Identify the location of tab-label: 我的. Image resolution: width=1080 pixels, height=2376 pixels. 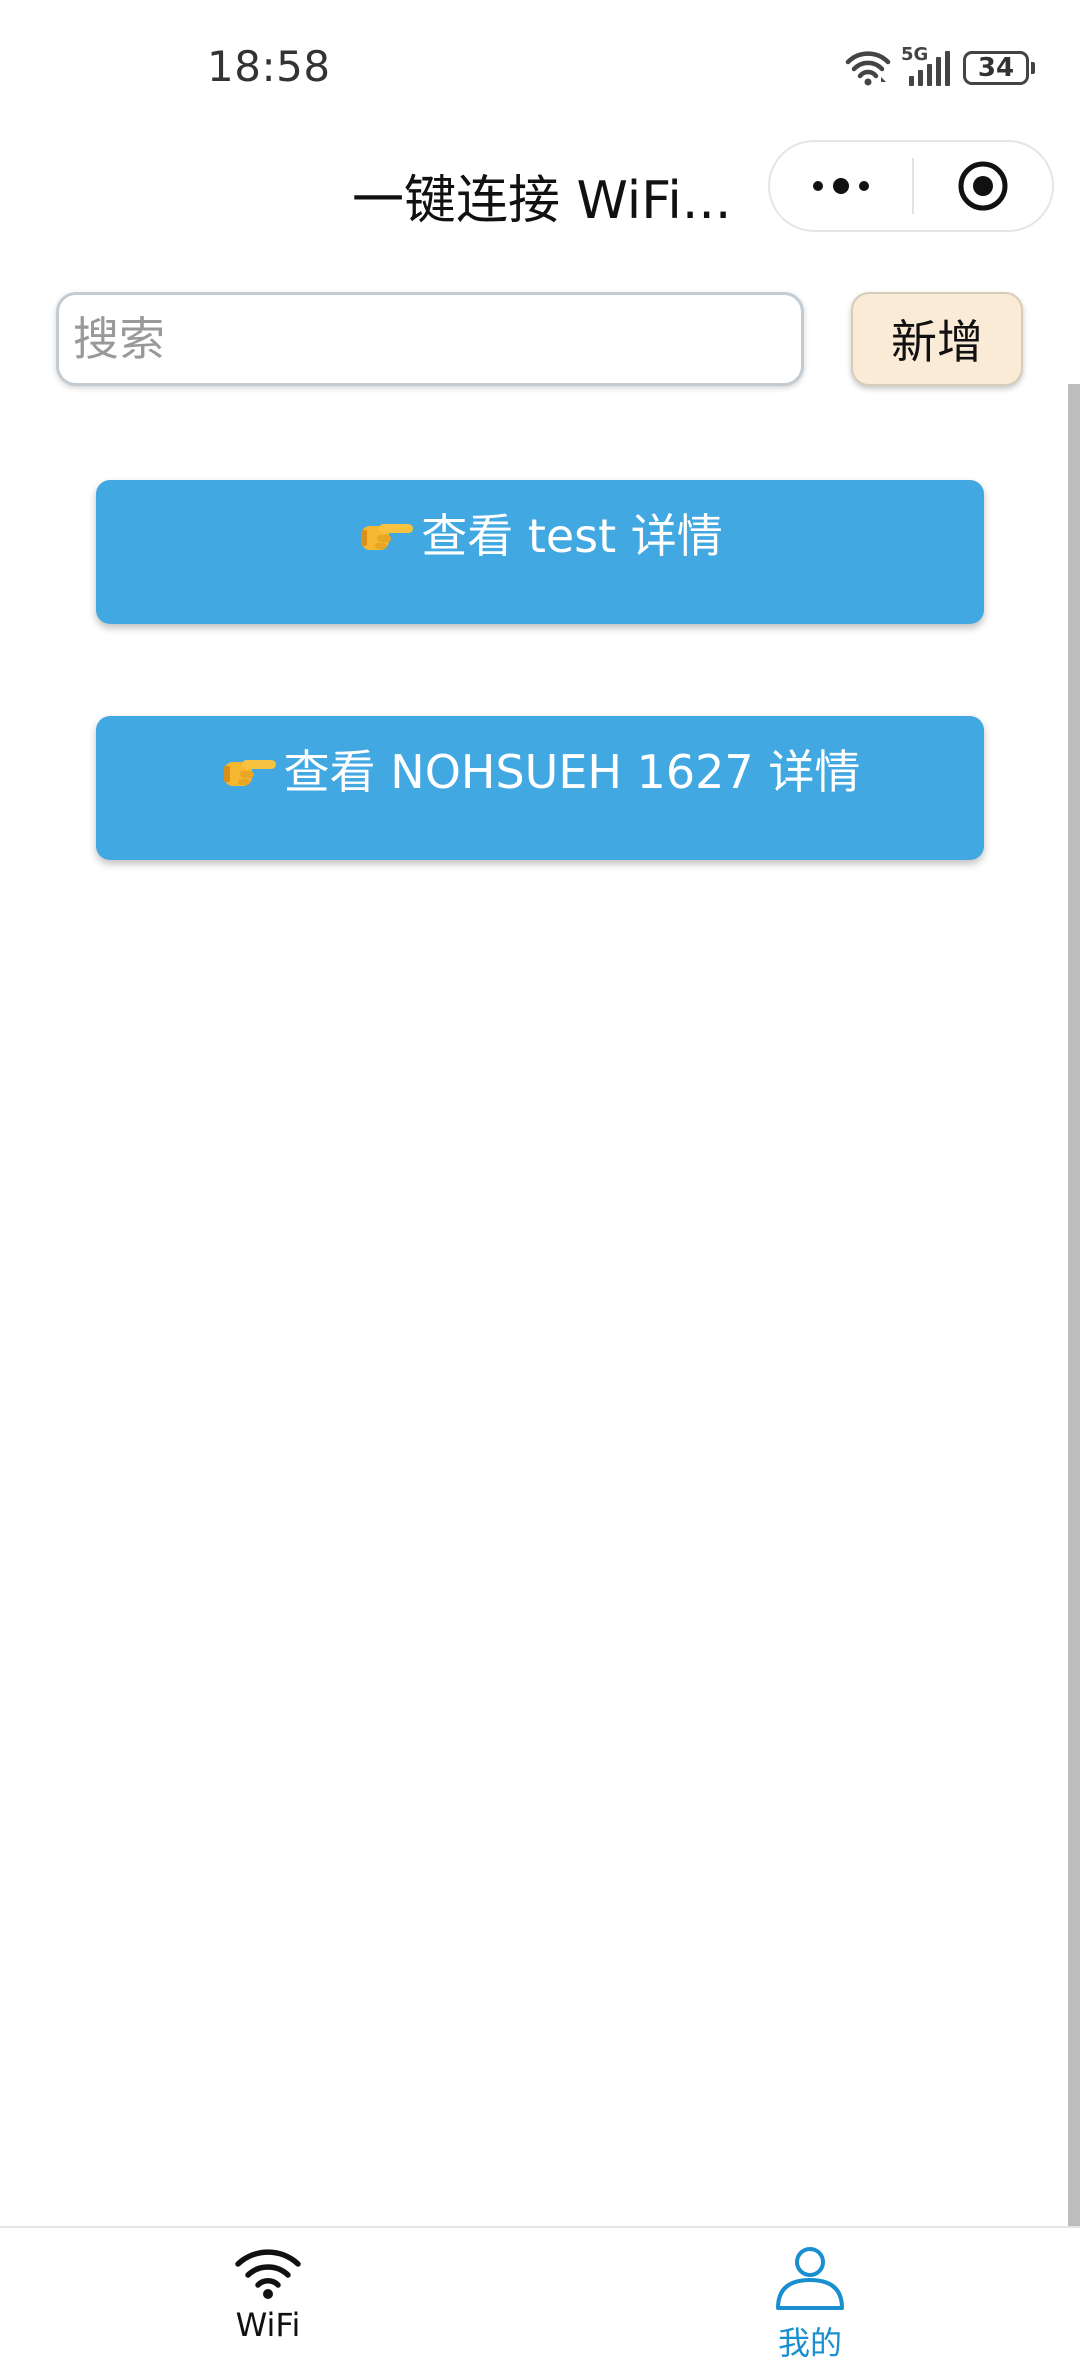
(809, 2343).